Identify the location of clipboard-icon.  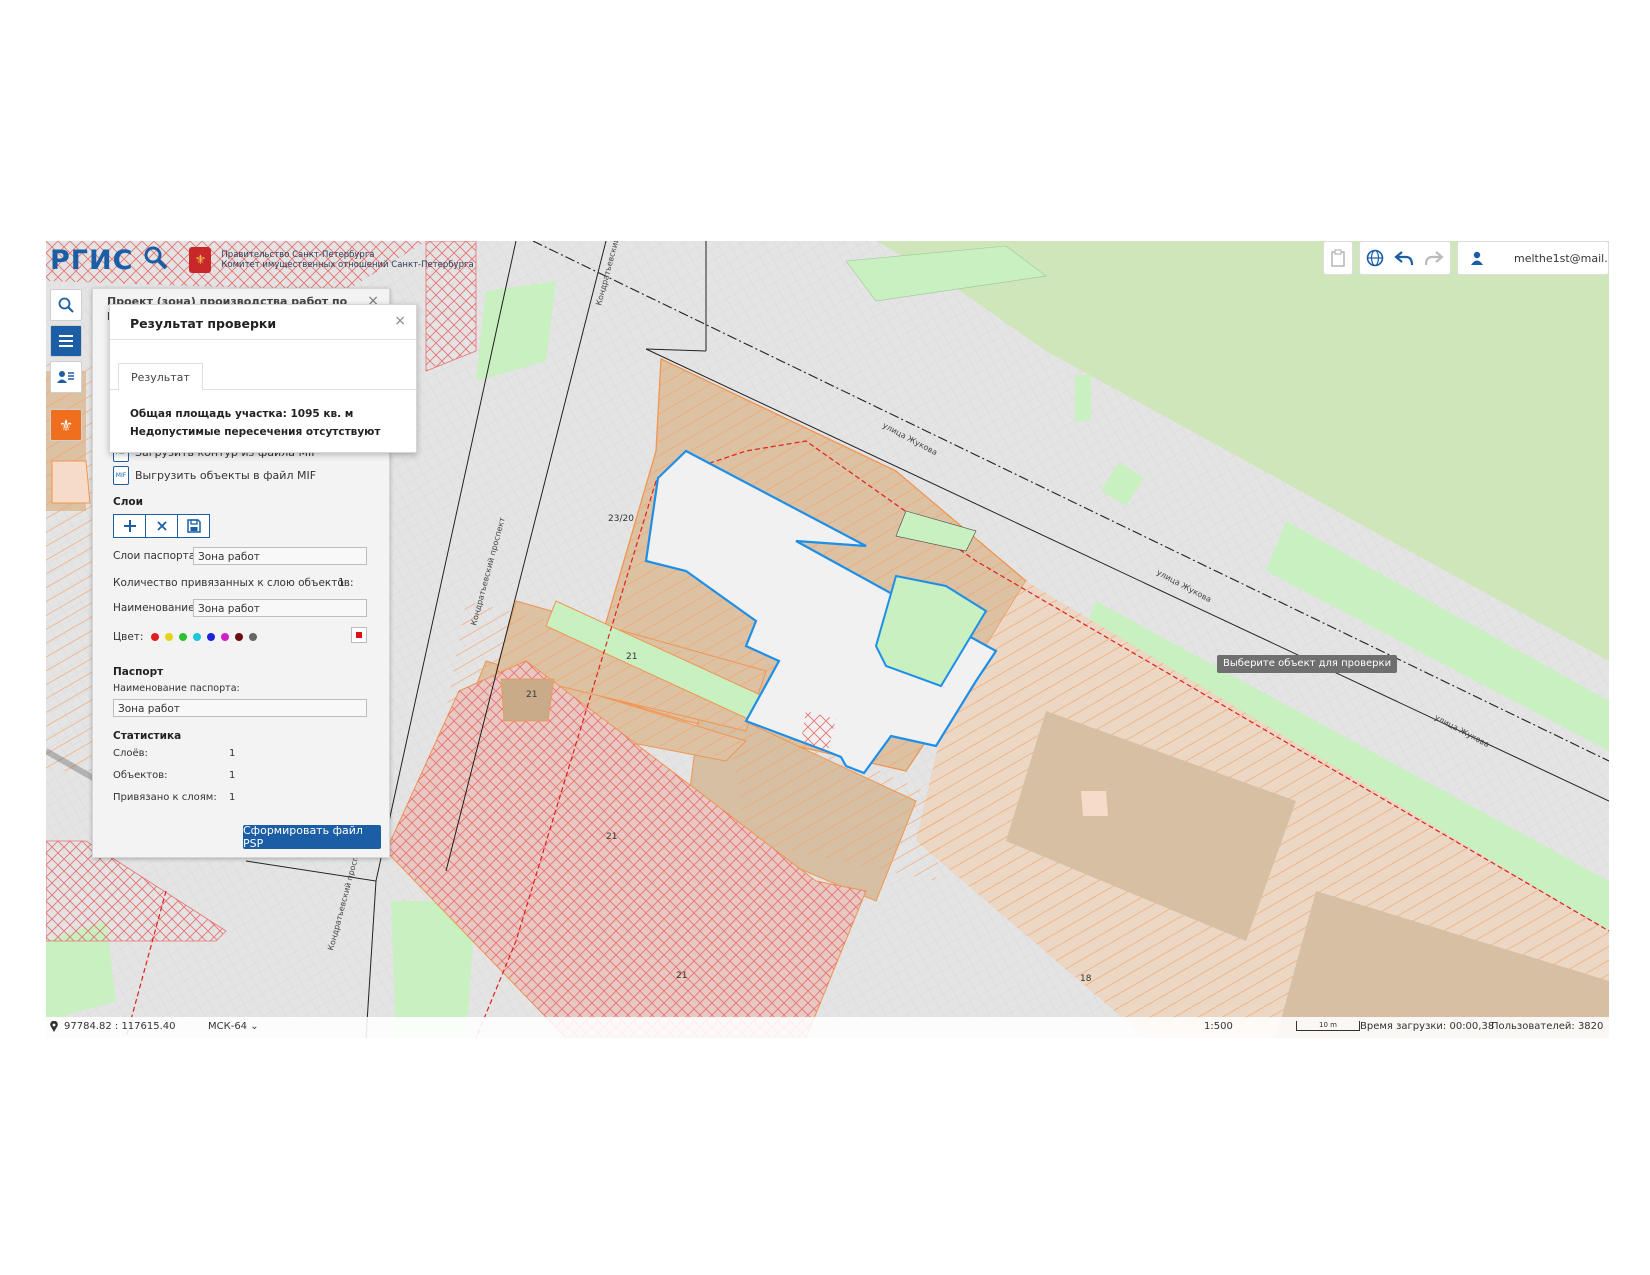
(1338, 258).